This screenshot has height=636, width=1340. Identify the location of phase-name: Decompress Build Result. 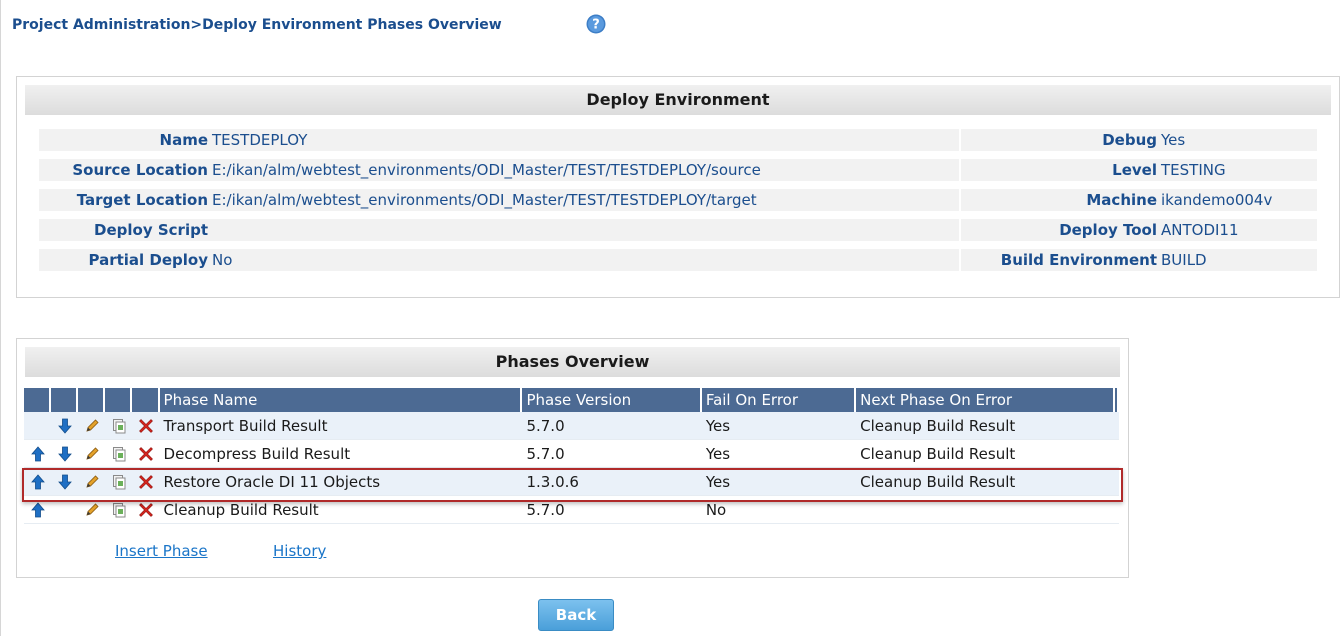
(341, 454).